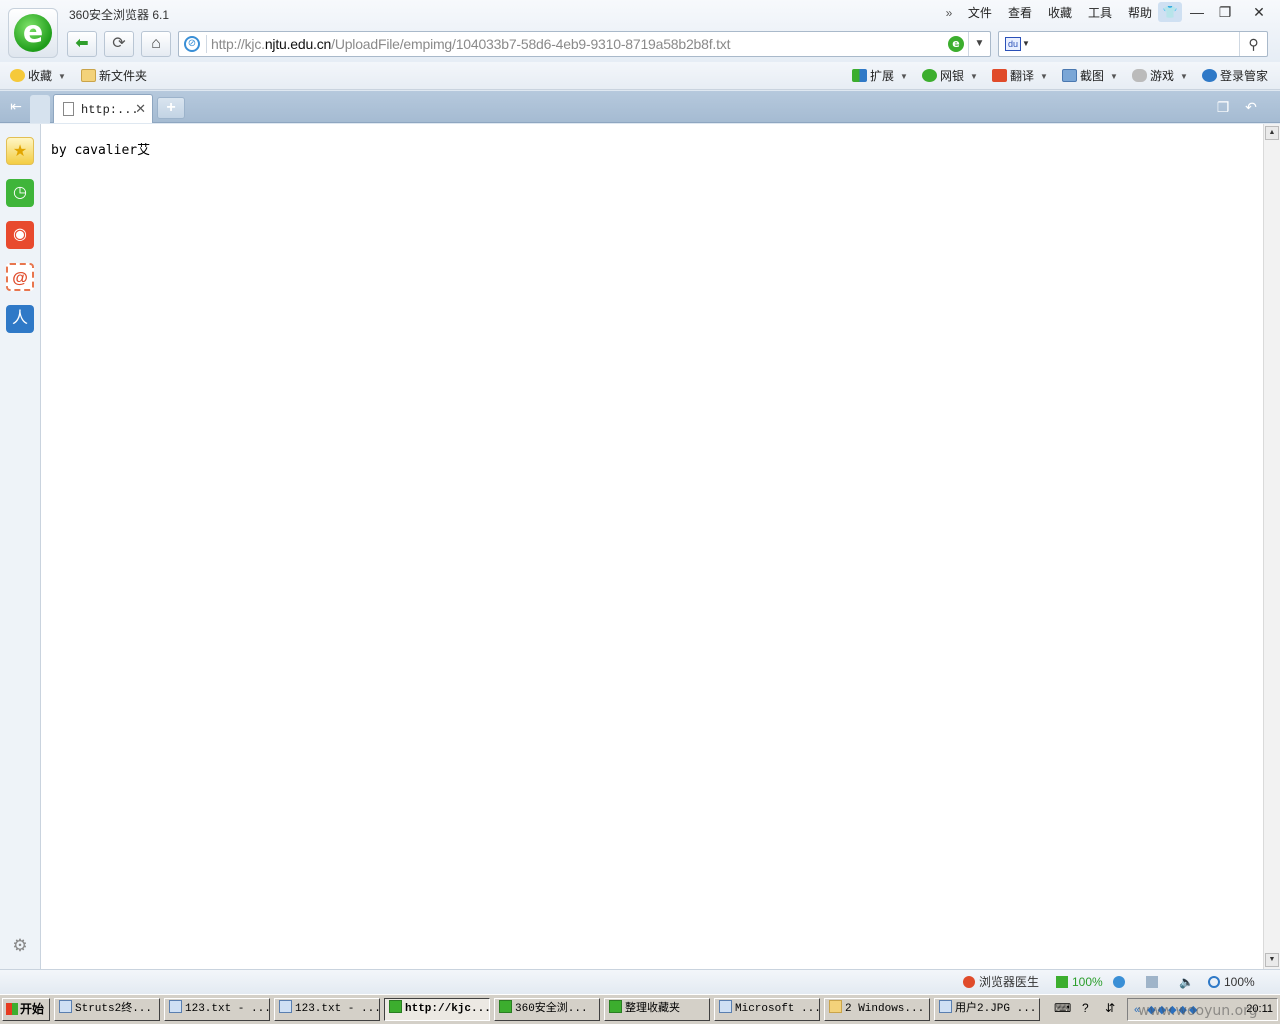  I want to click on extensions-grid-icon, so click(859, 75).